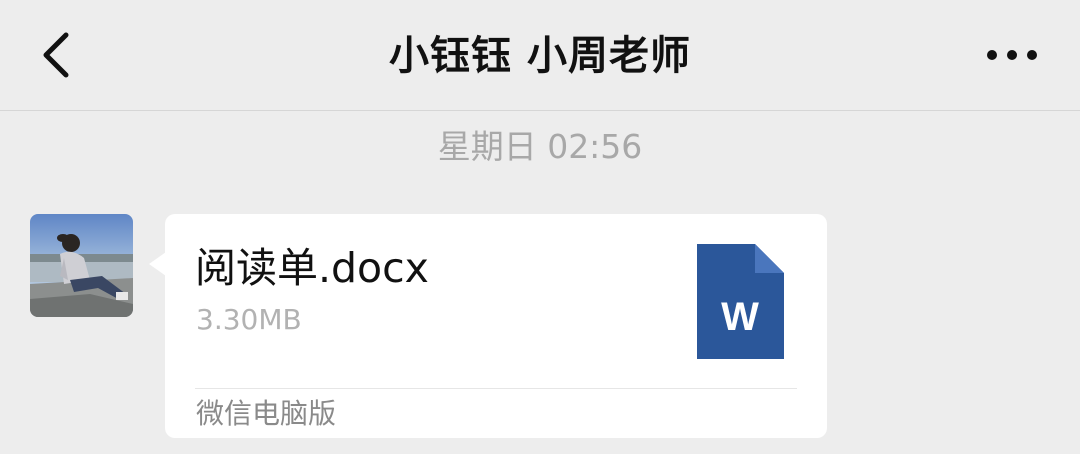 This screenshot has width=1080, height=454. I want to click on more-dots-icon, so click(1012, 55).